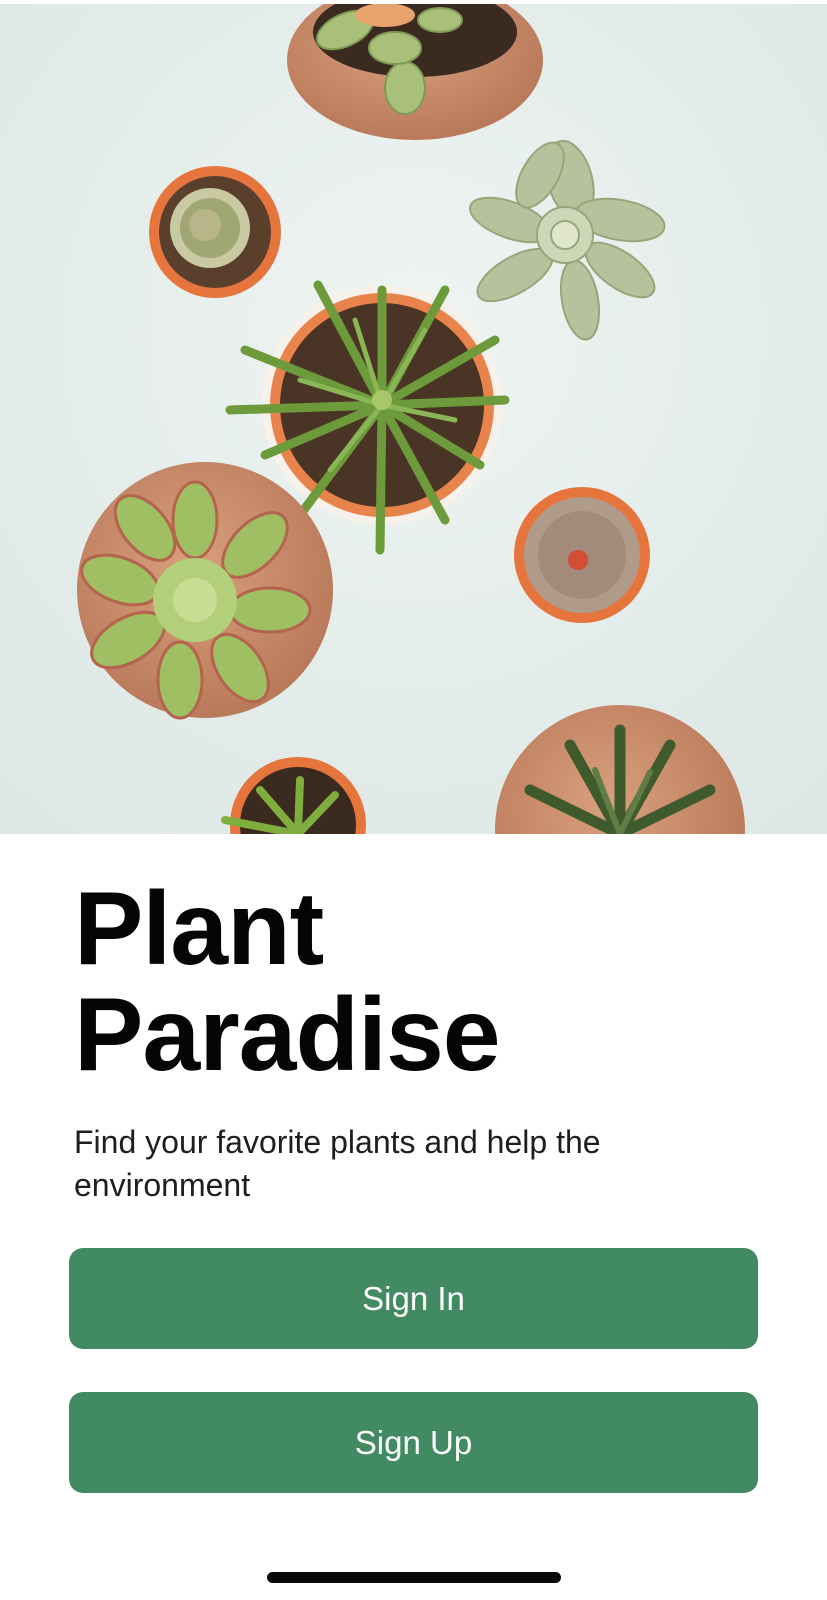  What do you see at coordinates (414, 1577) in the screenshot?
I see `home-indicator` at bounding box center [414, 1577].